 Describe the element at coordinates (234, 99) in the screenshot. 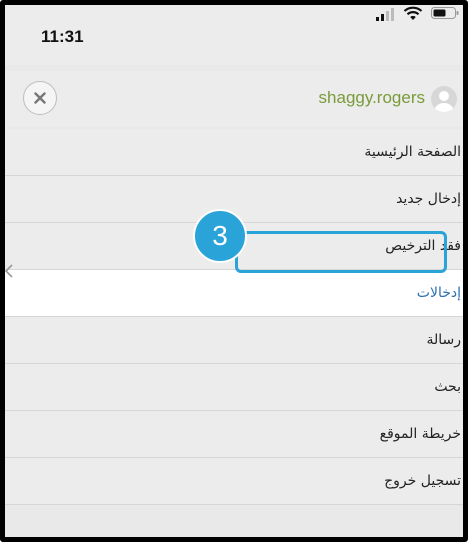

I see `menu-header: shaggy.rogers` at that location.